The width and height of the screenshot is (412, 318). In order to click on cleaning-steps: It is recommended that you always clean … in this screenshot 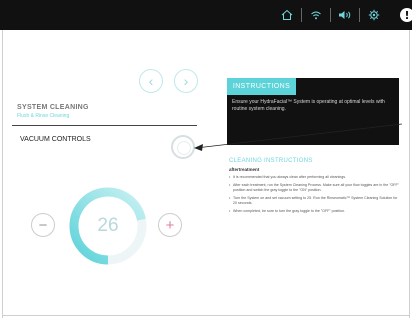, I will do `click(314, 196)`.